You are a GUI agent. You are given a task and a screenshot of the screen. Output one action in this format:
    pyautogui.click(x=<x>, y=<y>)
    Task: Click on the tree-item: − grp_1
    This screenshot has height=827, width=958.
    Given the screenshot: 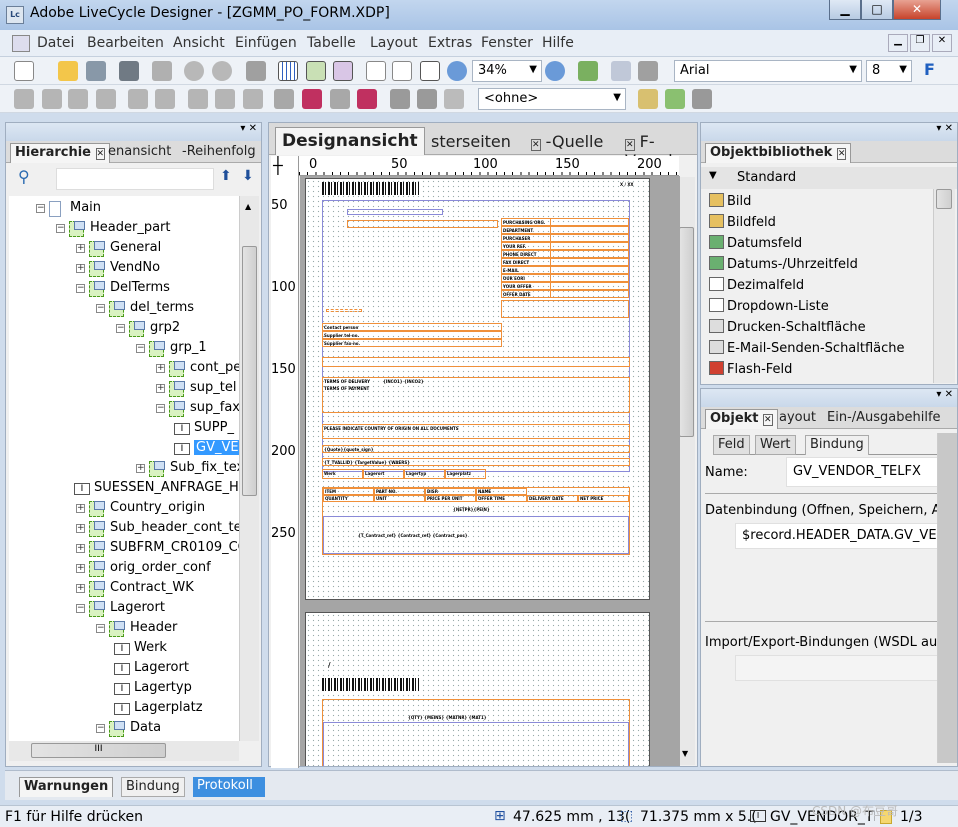 What is the action you would take?
    pyautogui.click(x=124, y=349)
    